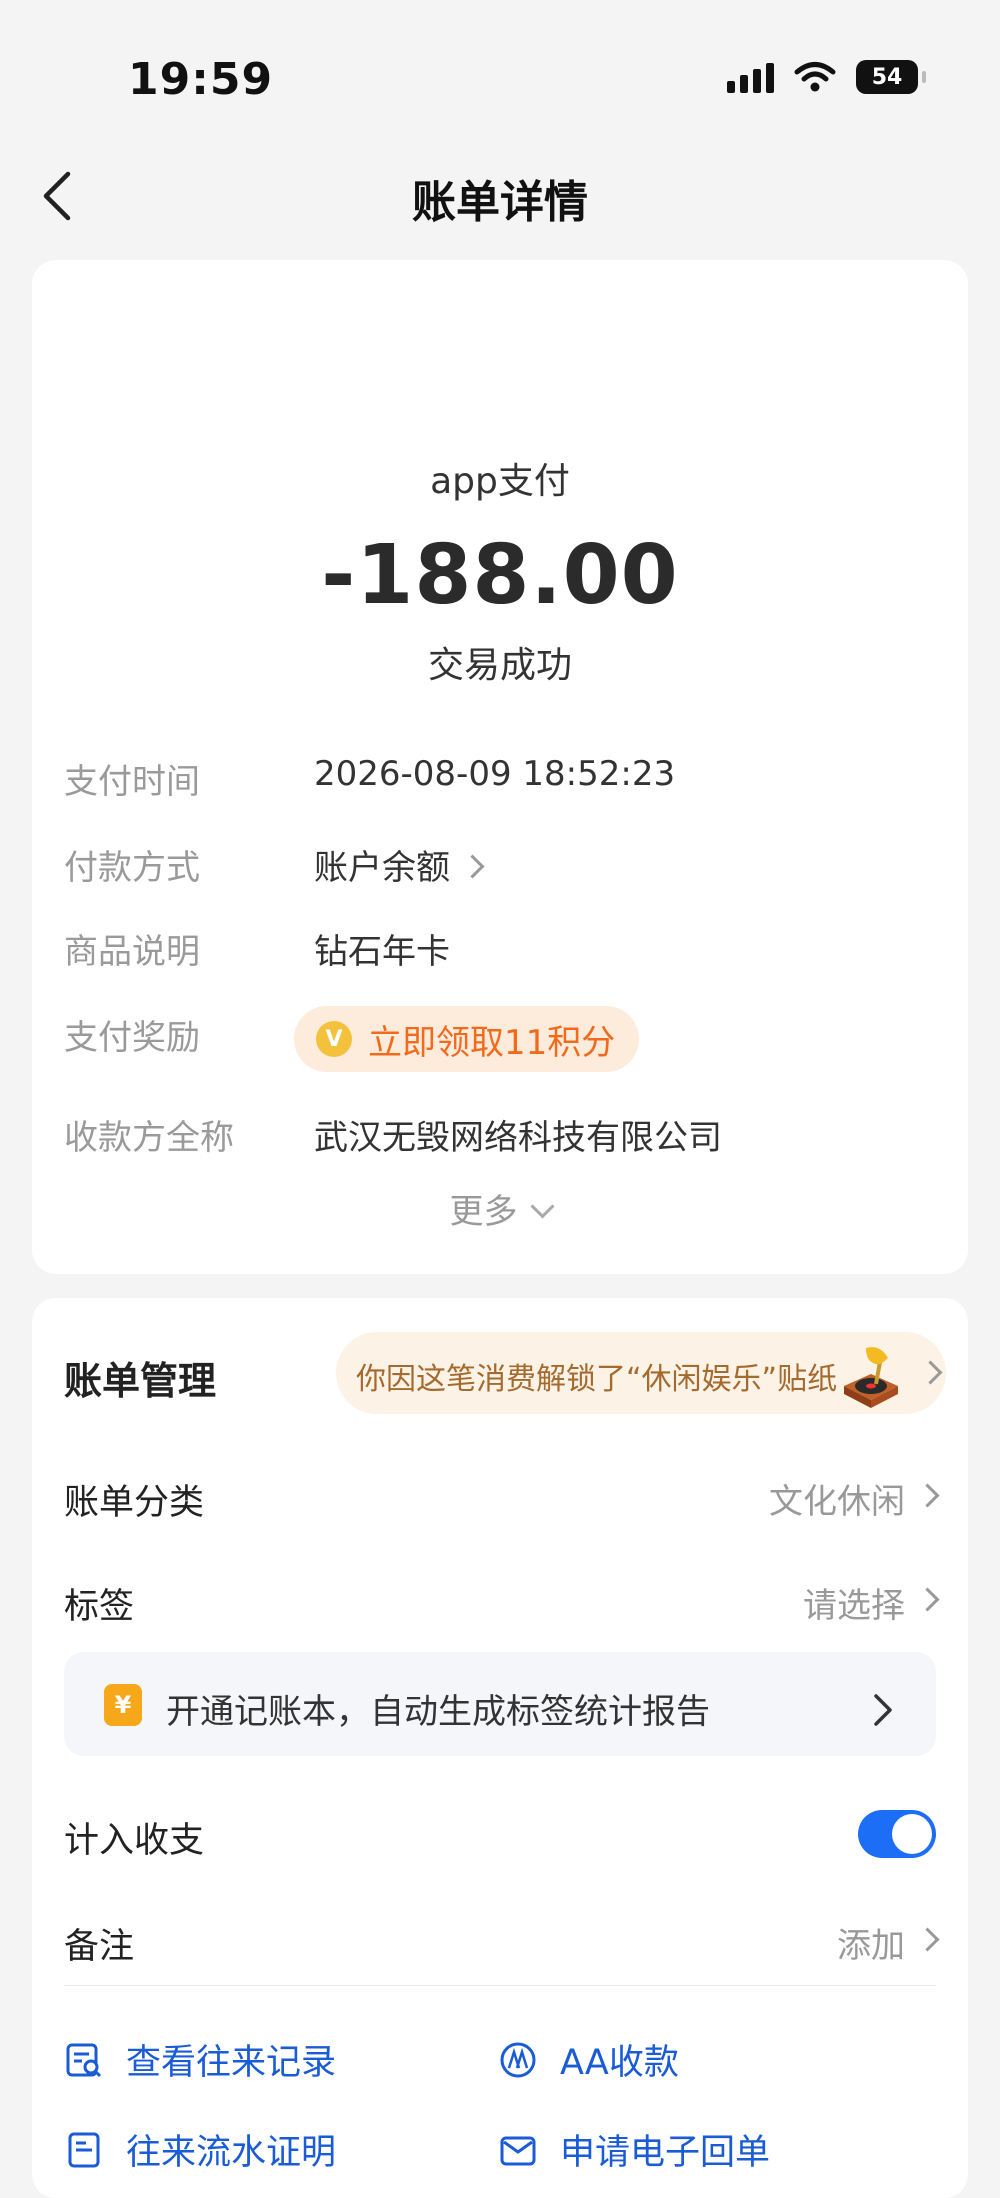  Describe the element at coordinates (500, 1985) in the screenshot. I see `divider` at that location.